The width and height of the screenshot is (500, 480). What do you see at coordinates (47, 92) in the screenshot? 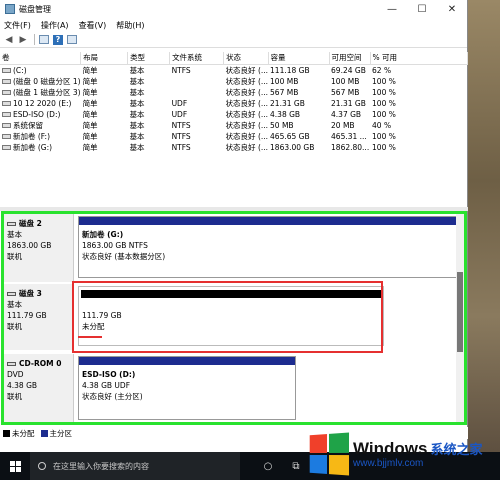
I see `cell-text: (磁盘 1 磁盘分区 3)` at bounding box center [47, 92].